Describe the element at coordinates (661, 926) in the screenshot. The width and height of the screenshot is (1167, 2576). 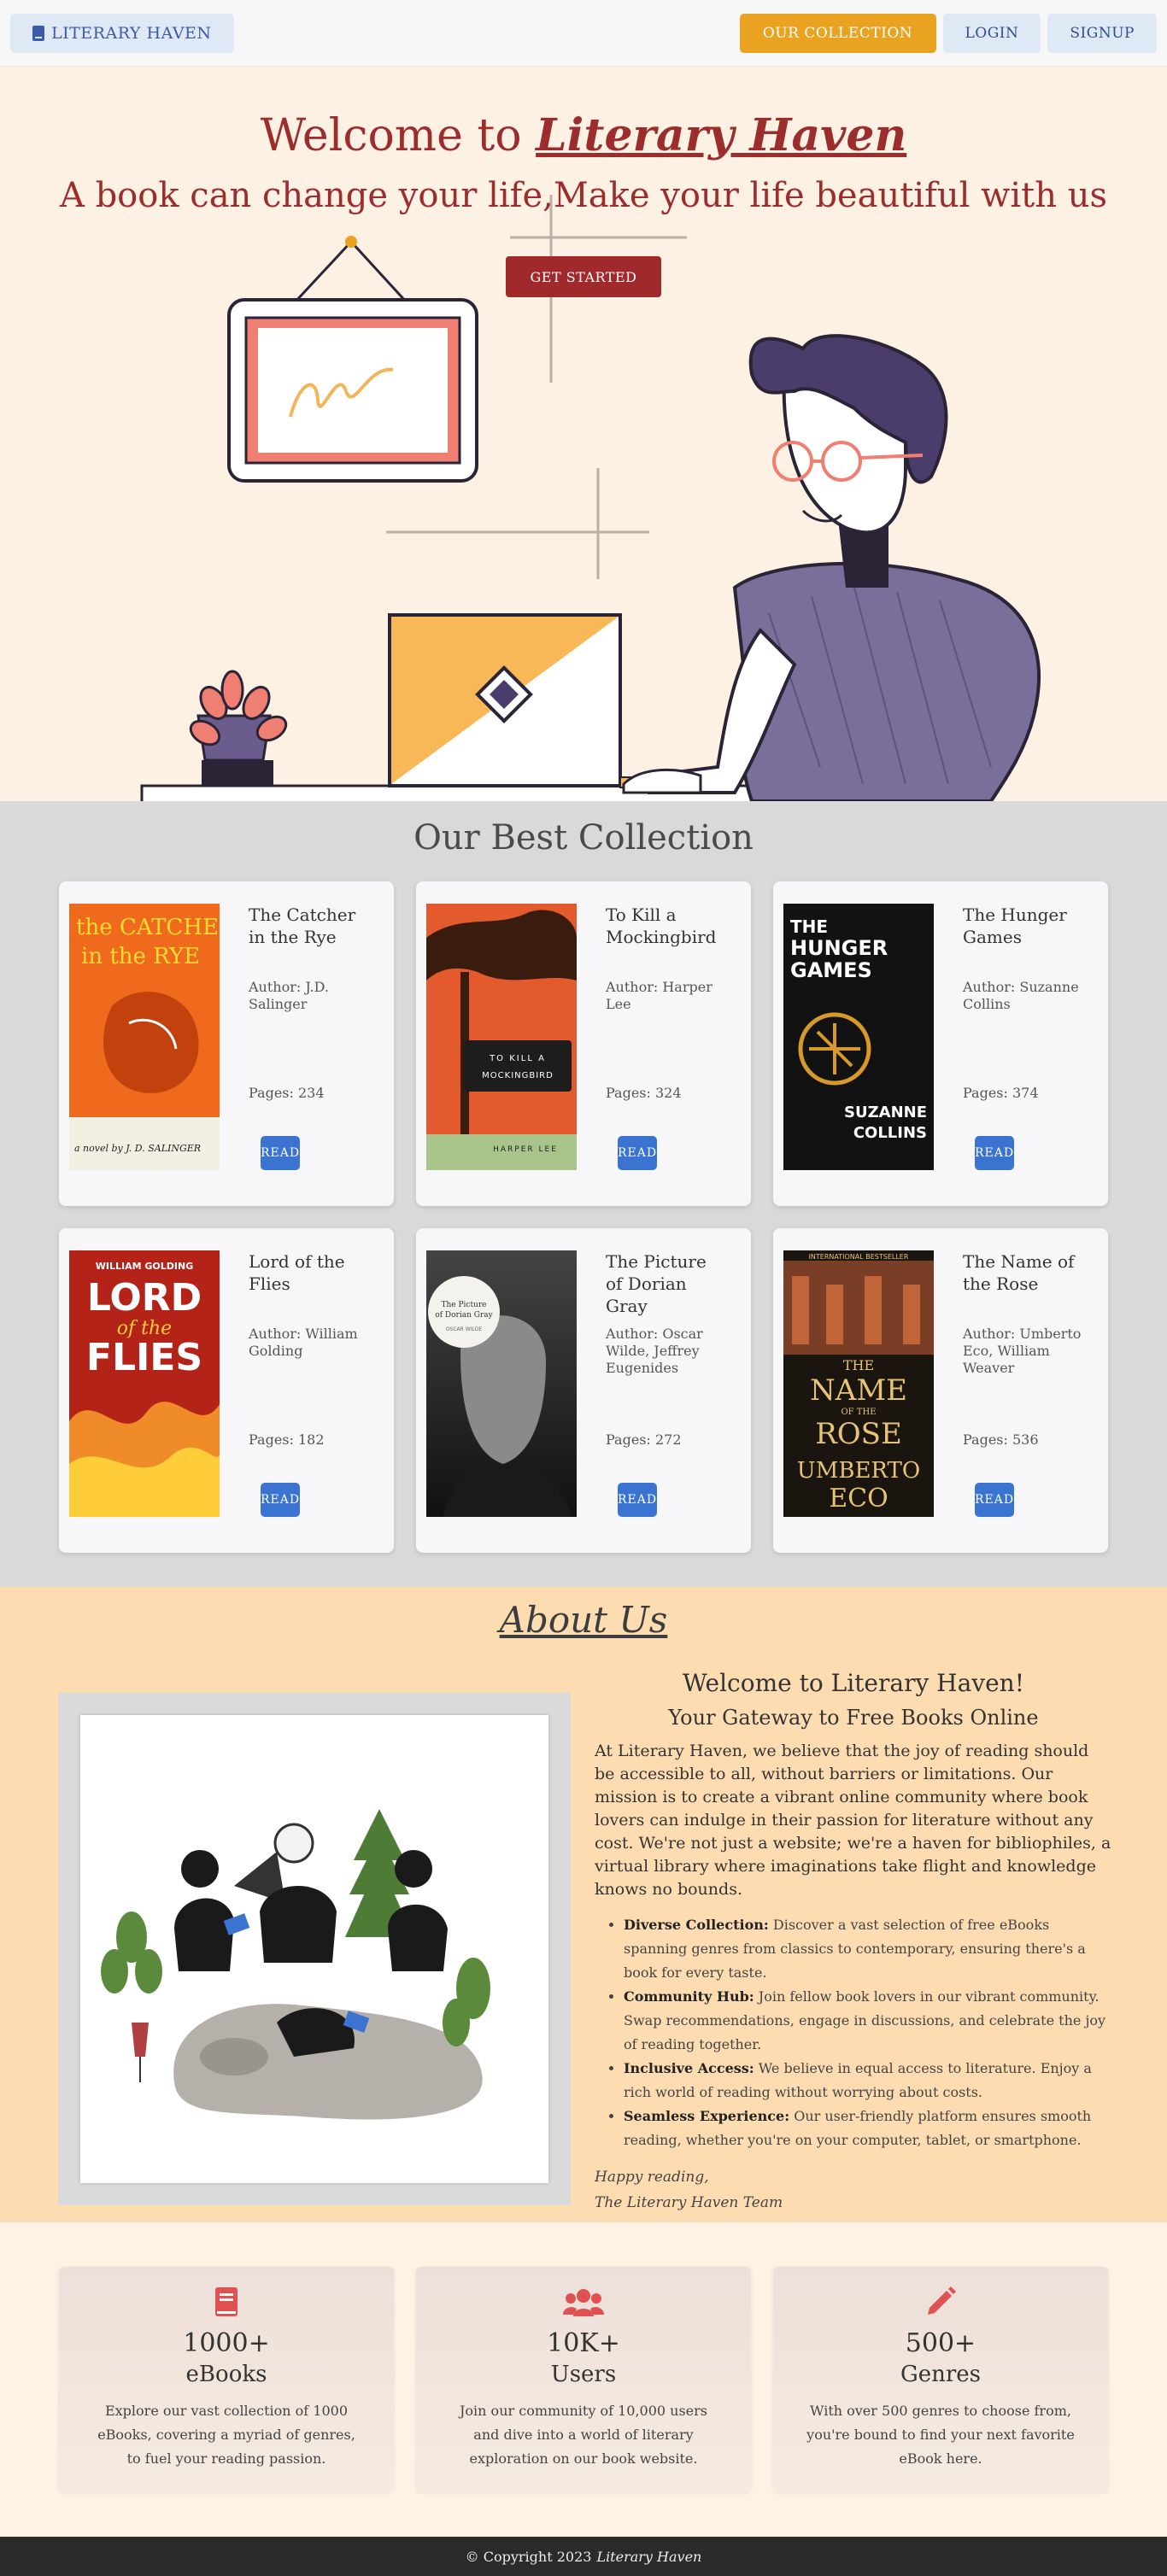
I see `book-title: To Kill a Mockingbird` at that location.